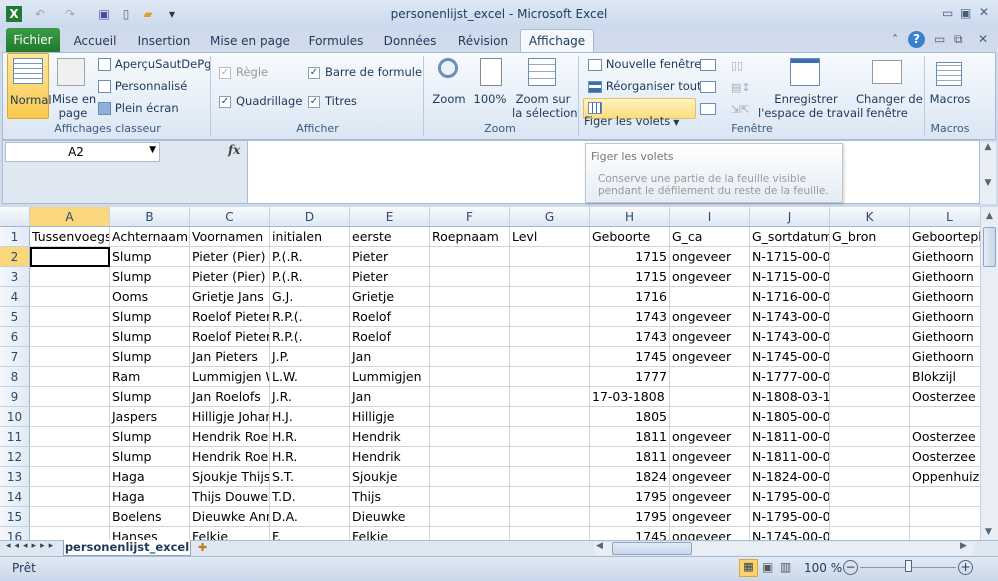  What do you see at coordinates (390, 397) in the screenshot?
I see `cell-E9: Jan` at bounding box center [390, 397].